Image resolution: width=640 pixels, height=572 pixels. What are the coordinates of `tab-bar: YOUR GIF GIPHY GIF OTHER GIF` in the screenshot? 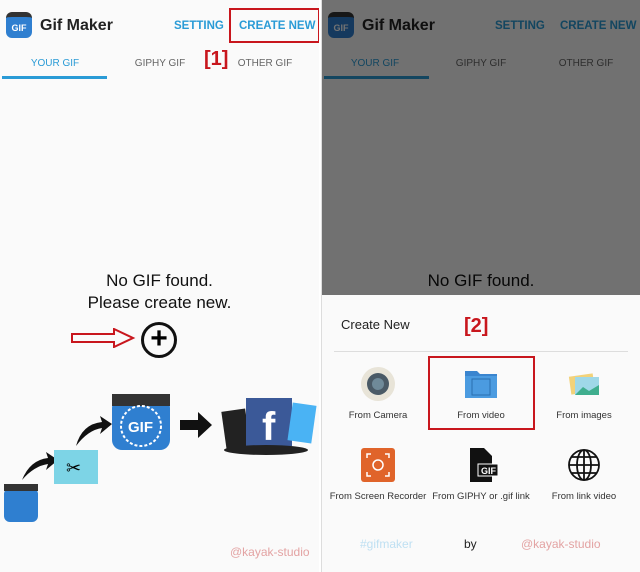 It's located at (159, 66).